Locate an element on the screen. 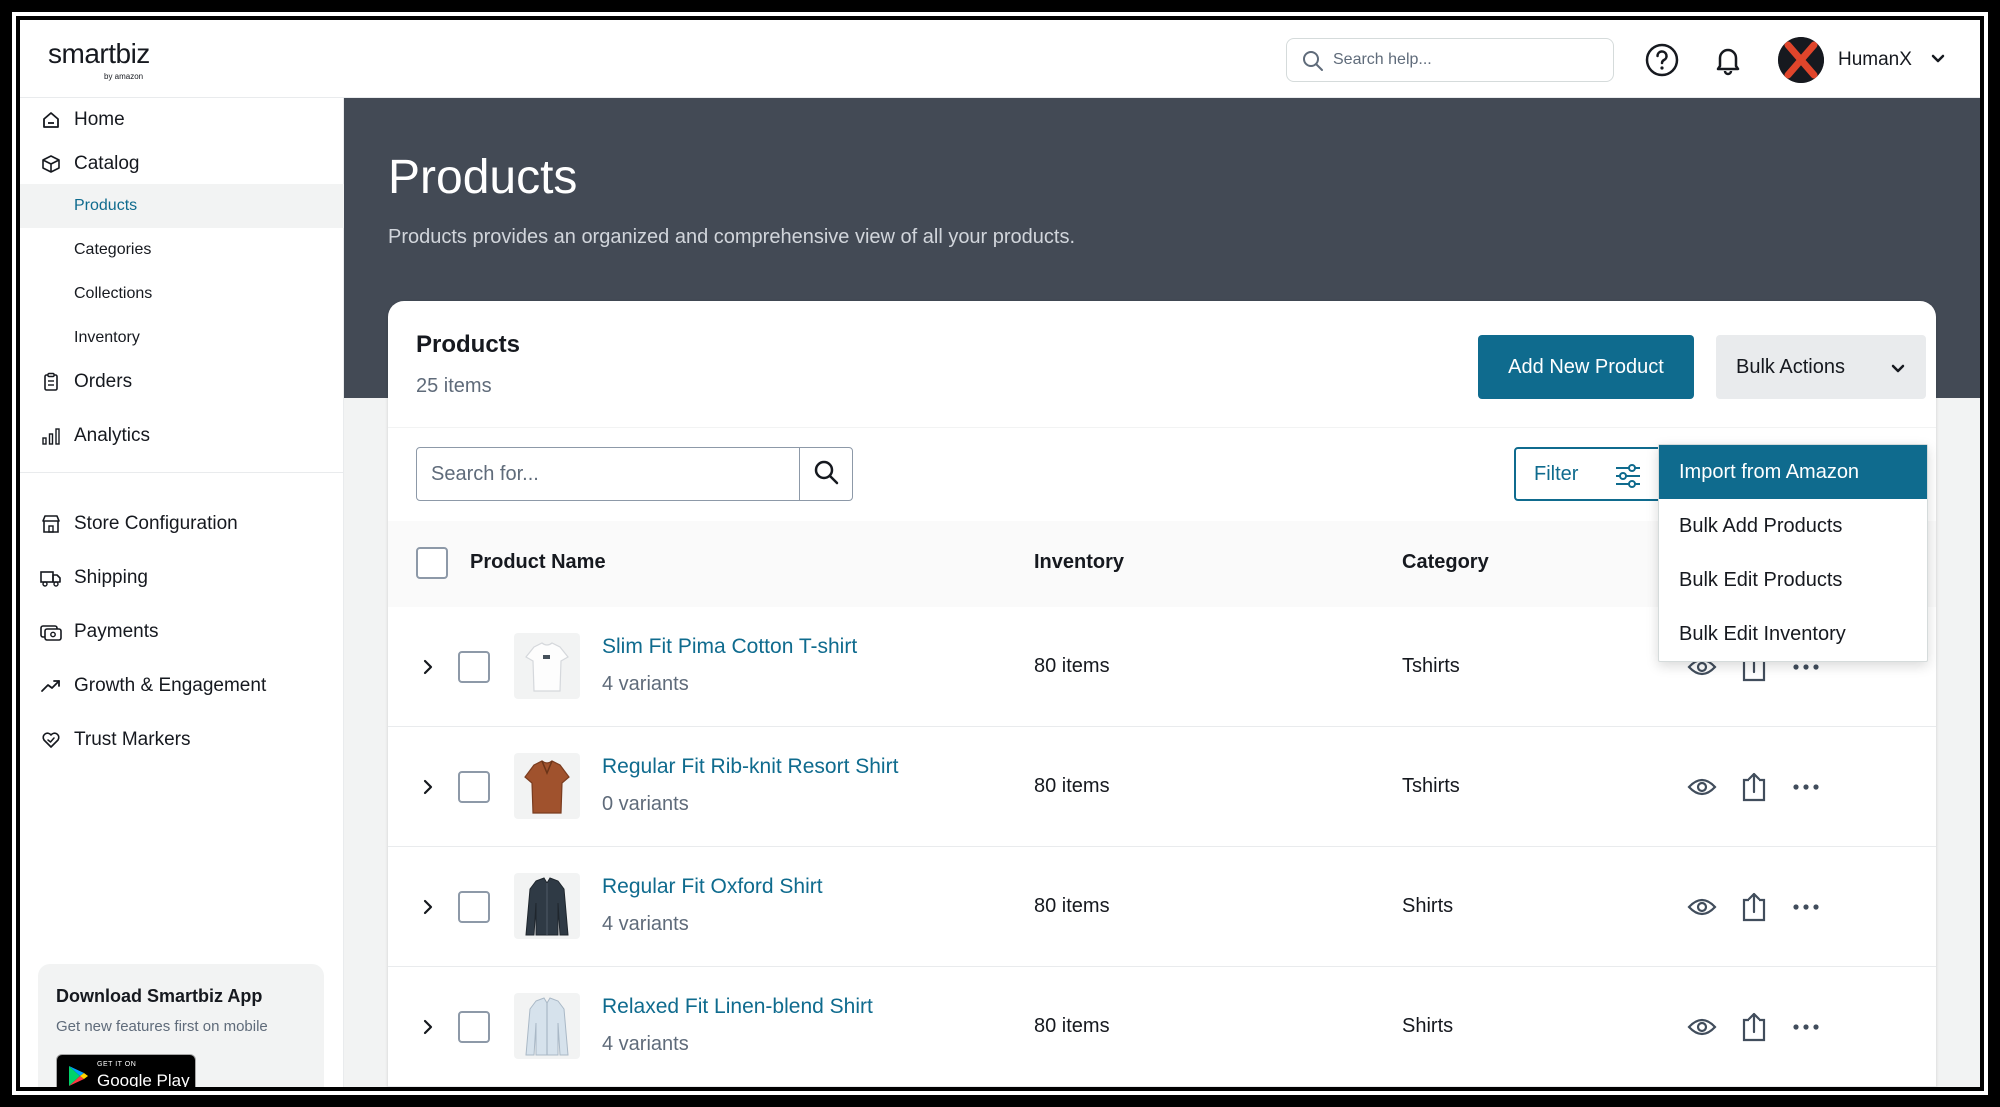  help-icon is located at coordinates (1662, 60).